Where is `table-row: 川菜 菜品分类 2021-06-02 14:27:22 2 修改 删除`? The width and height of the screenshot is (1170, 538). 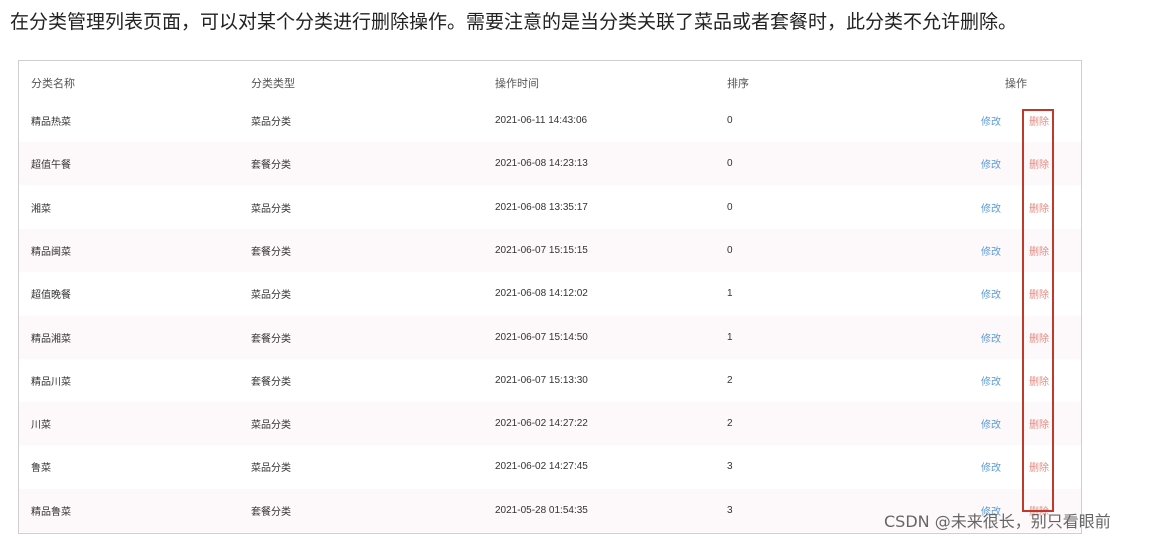
table-row: 川菜 菜品分类 2021-06-02 14:27:22 2 修改 删除 is located at coordinates (550, 424).